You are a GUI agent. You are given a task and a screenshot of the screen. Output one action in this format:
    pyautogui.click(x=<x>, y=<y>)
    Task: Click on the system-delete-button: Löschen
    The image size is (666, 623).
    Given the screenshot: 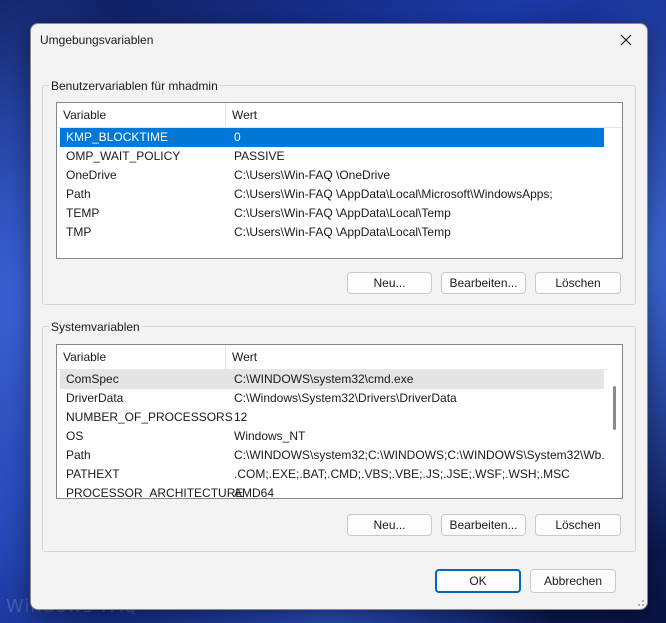 What is the action you would take?
    pyautogui.click(x=578, y=525)
    